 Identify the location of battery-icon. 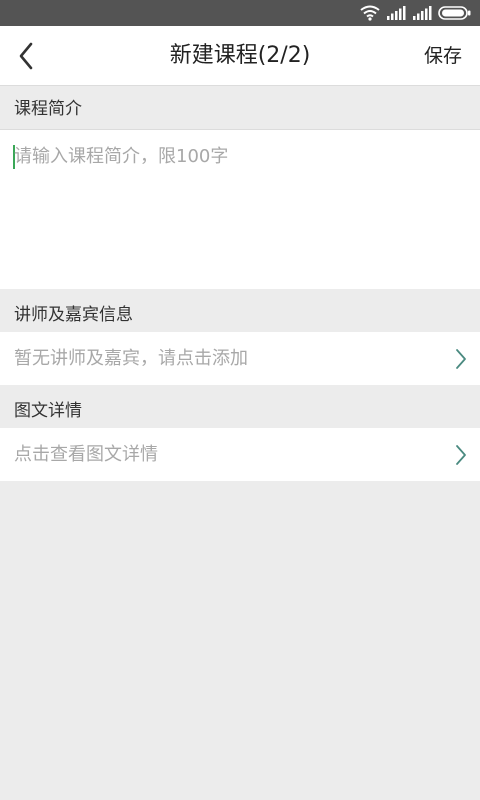
(454, 13).